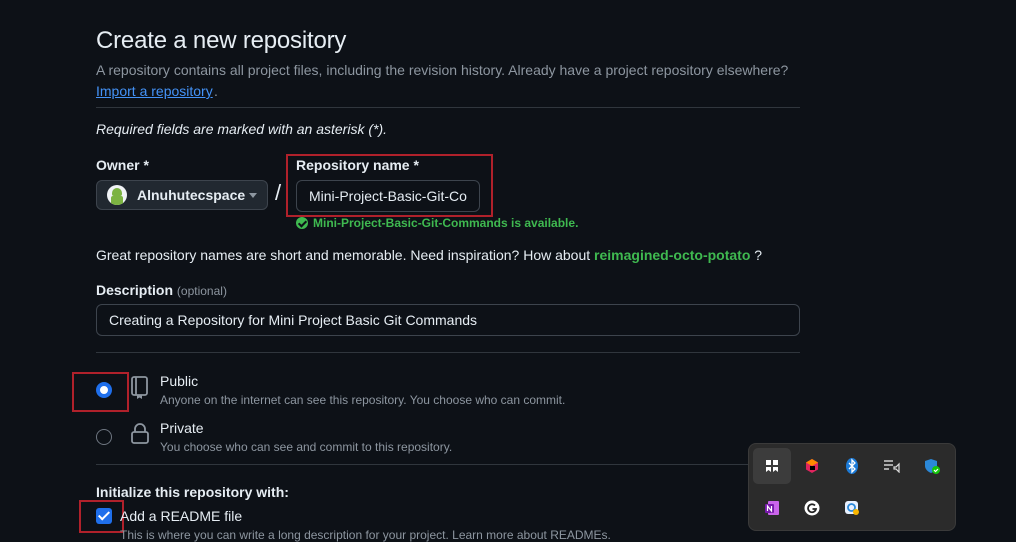  What do you see at coordinates (182, 428) in the screenshot?
I see `private-option-title: Private` at bounding box center [182, 428].